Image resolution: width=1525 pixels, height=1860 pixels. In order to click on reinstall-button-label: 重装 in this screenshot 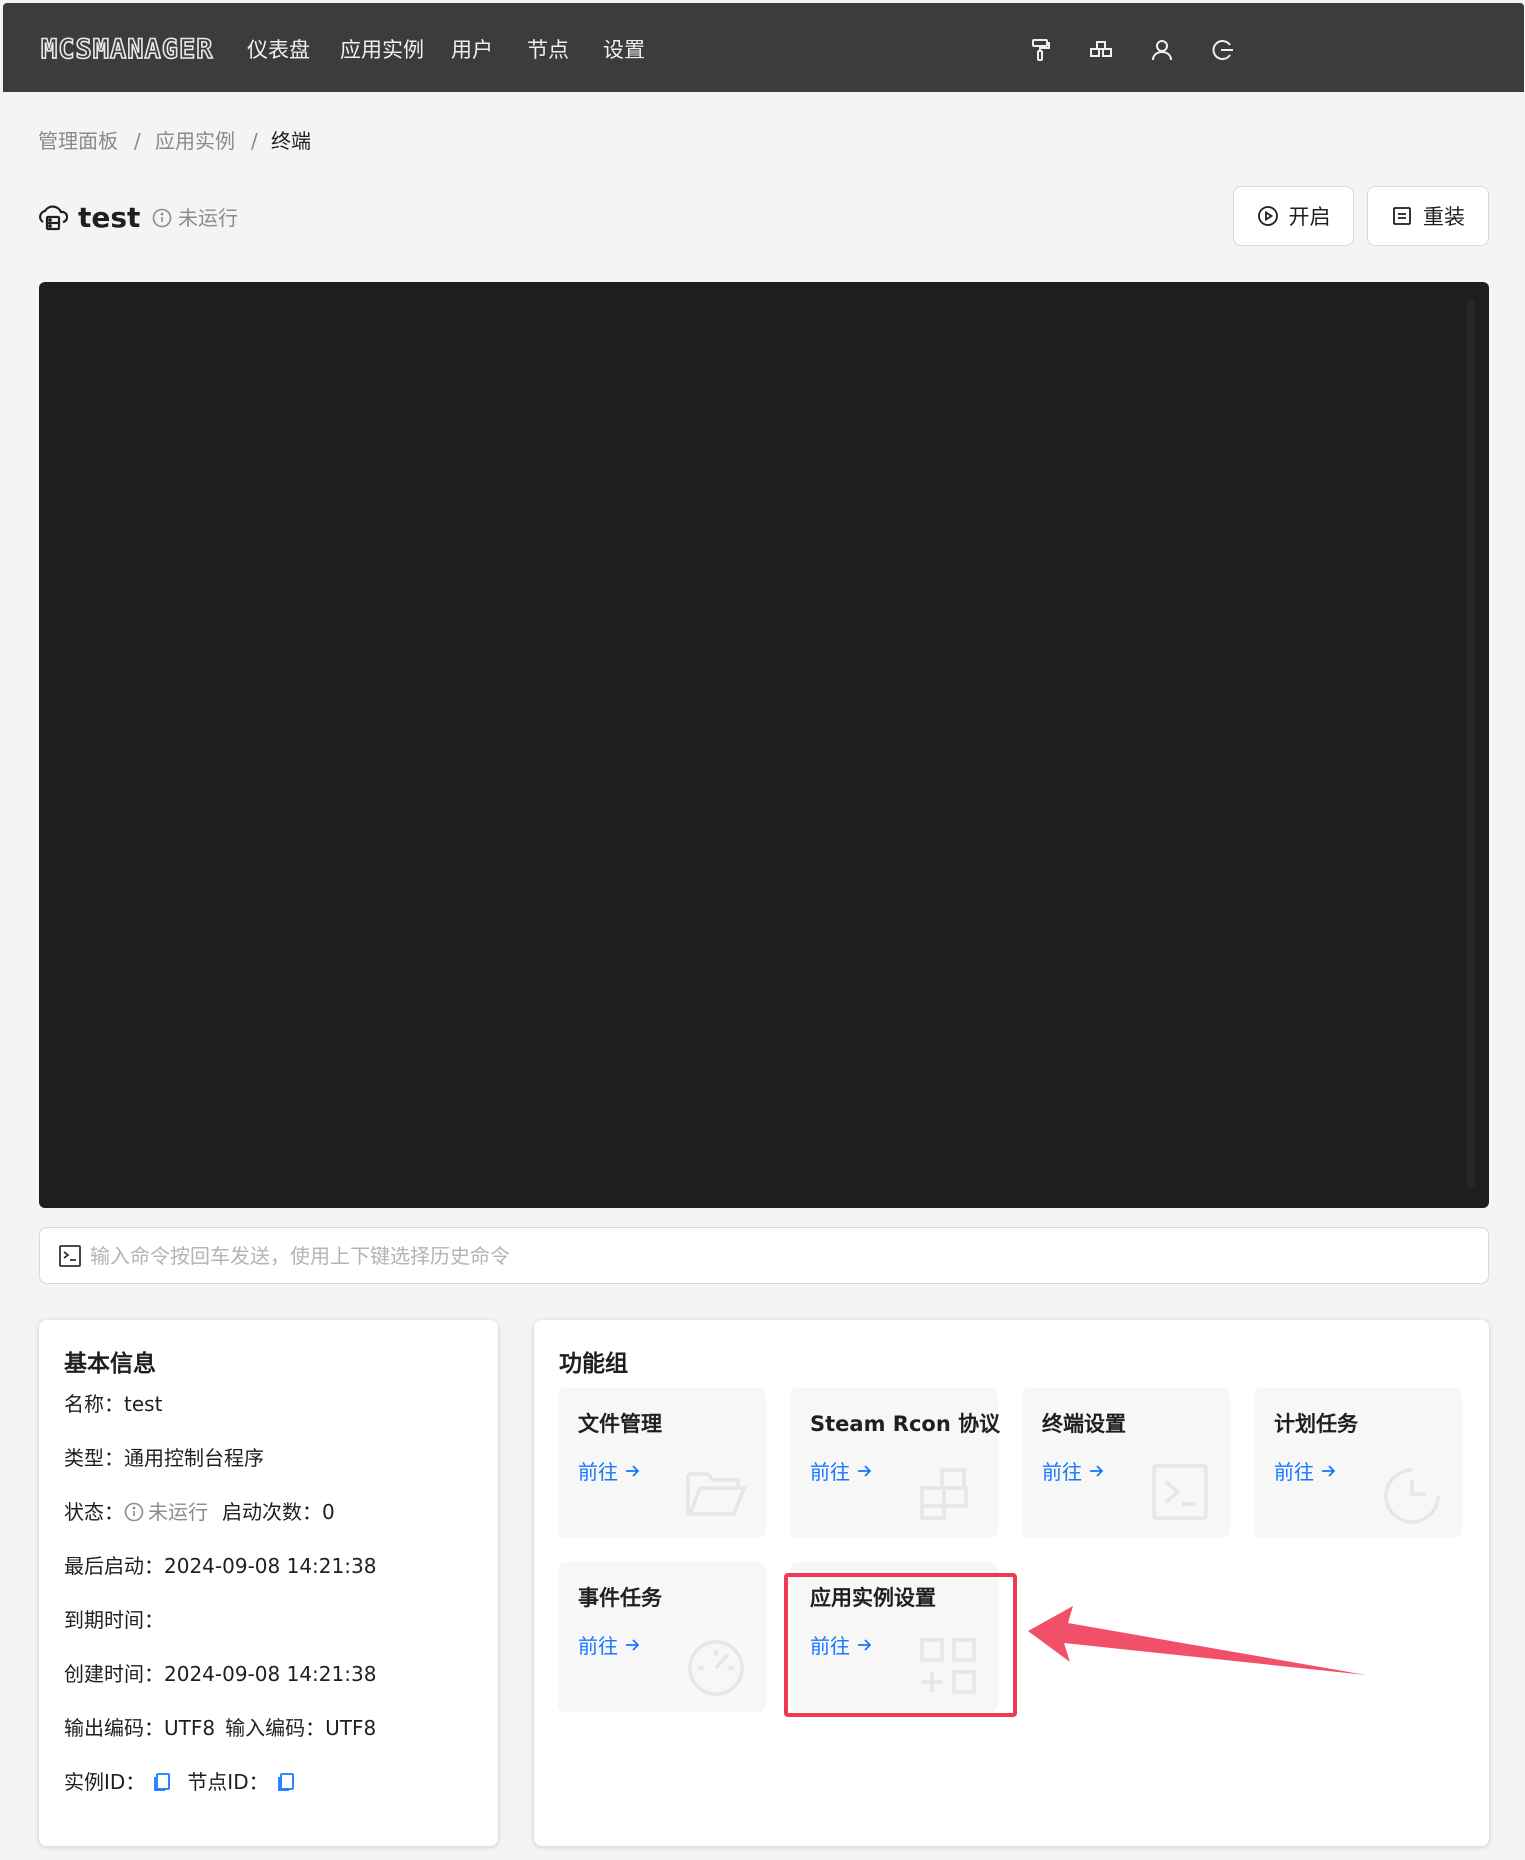, I will do `click(1444, 217)`.